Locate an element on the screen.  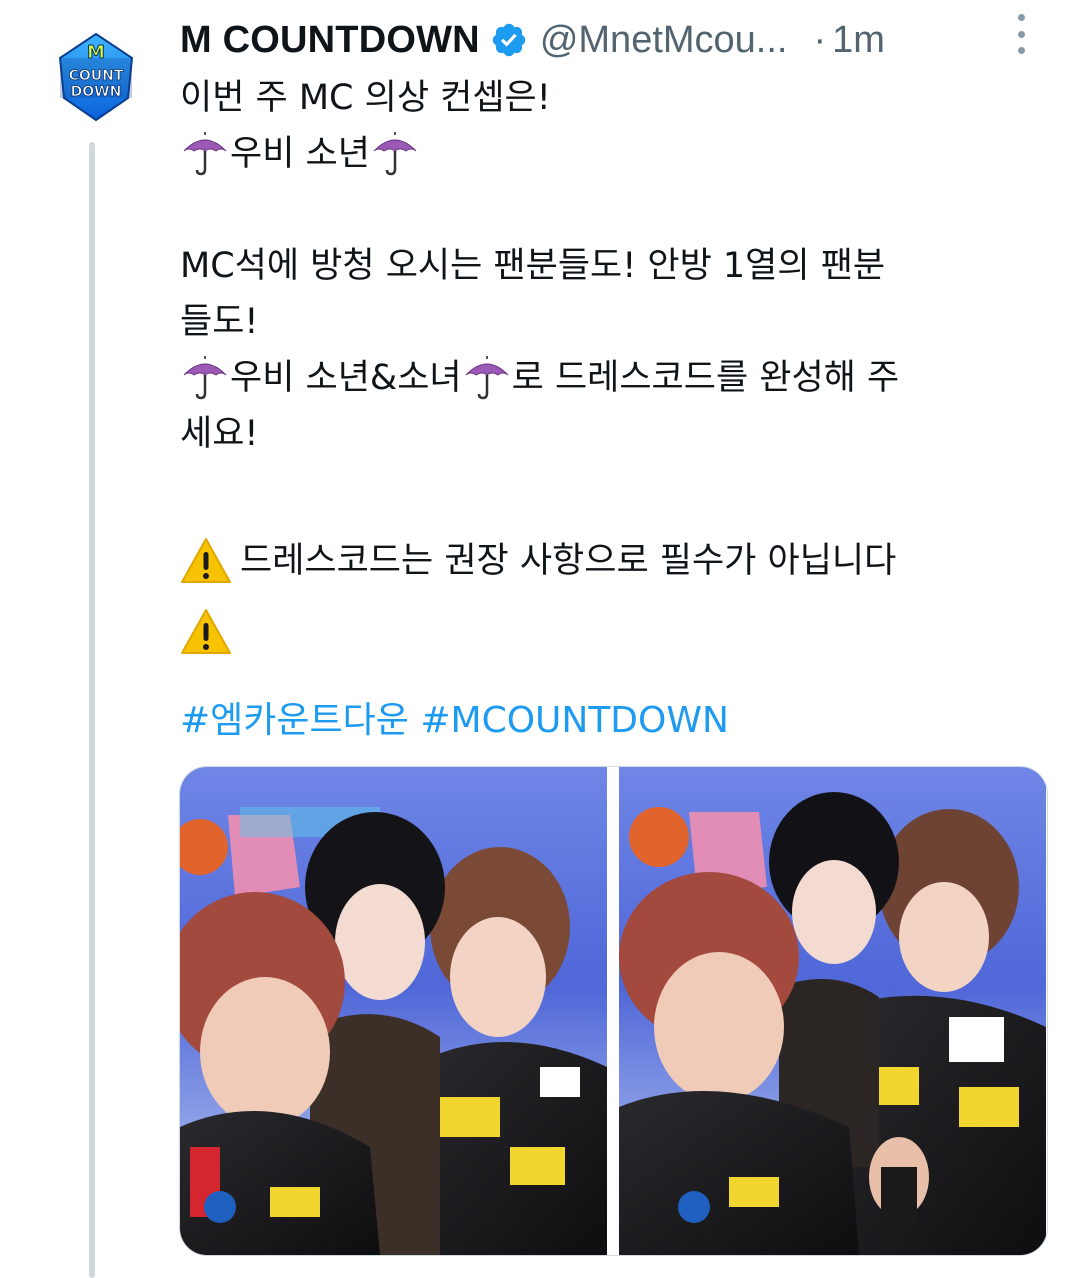
mcountdown-logo-icon: M COUNT DOWN is located at coordinates (96, 77).